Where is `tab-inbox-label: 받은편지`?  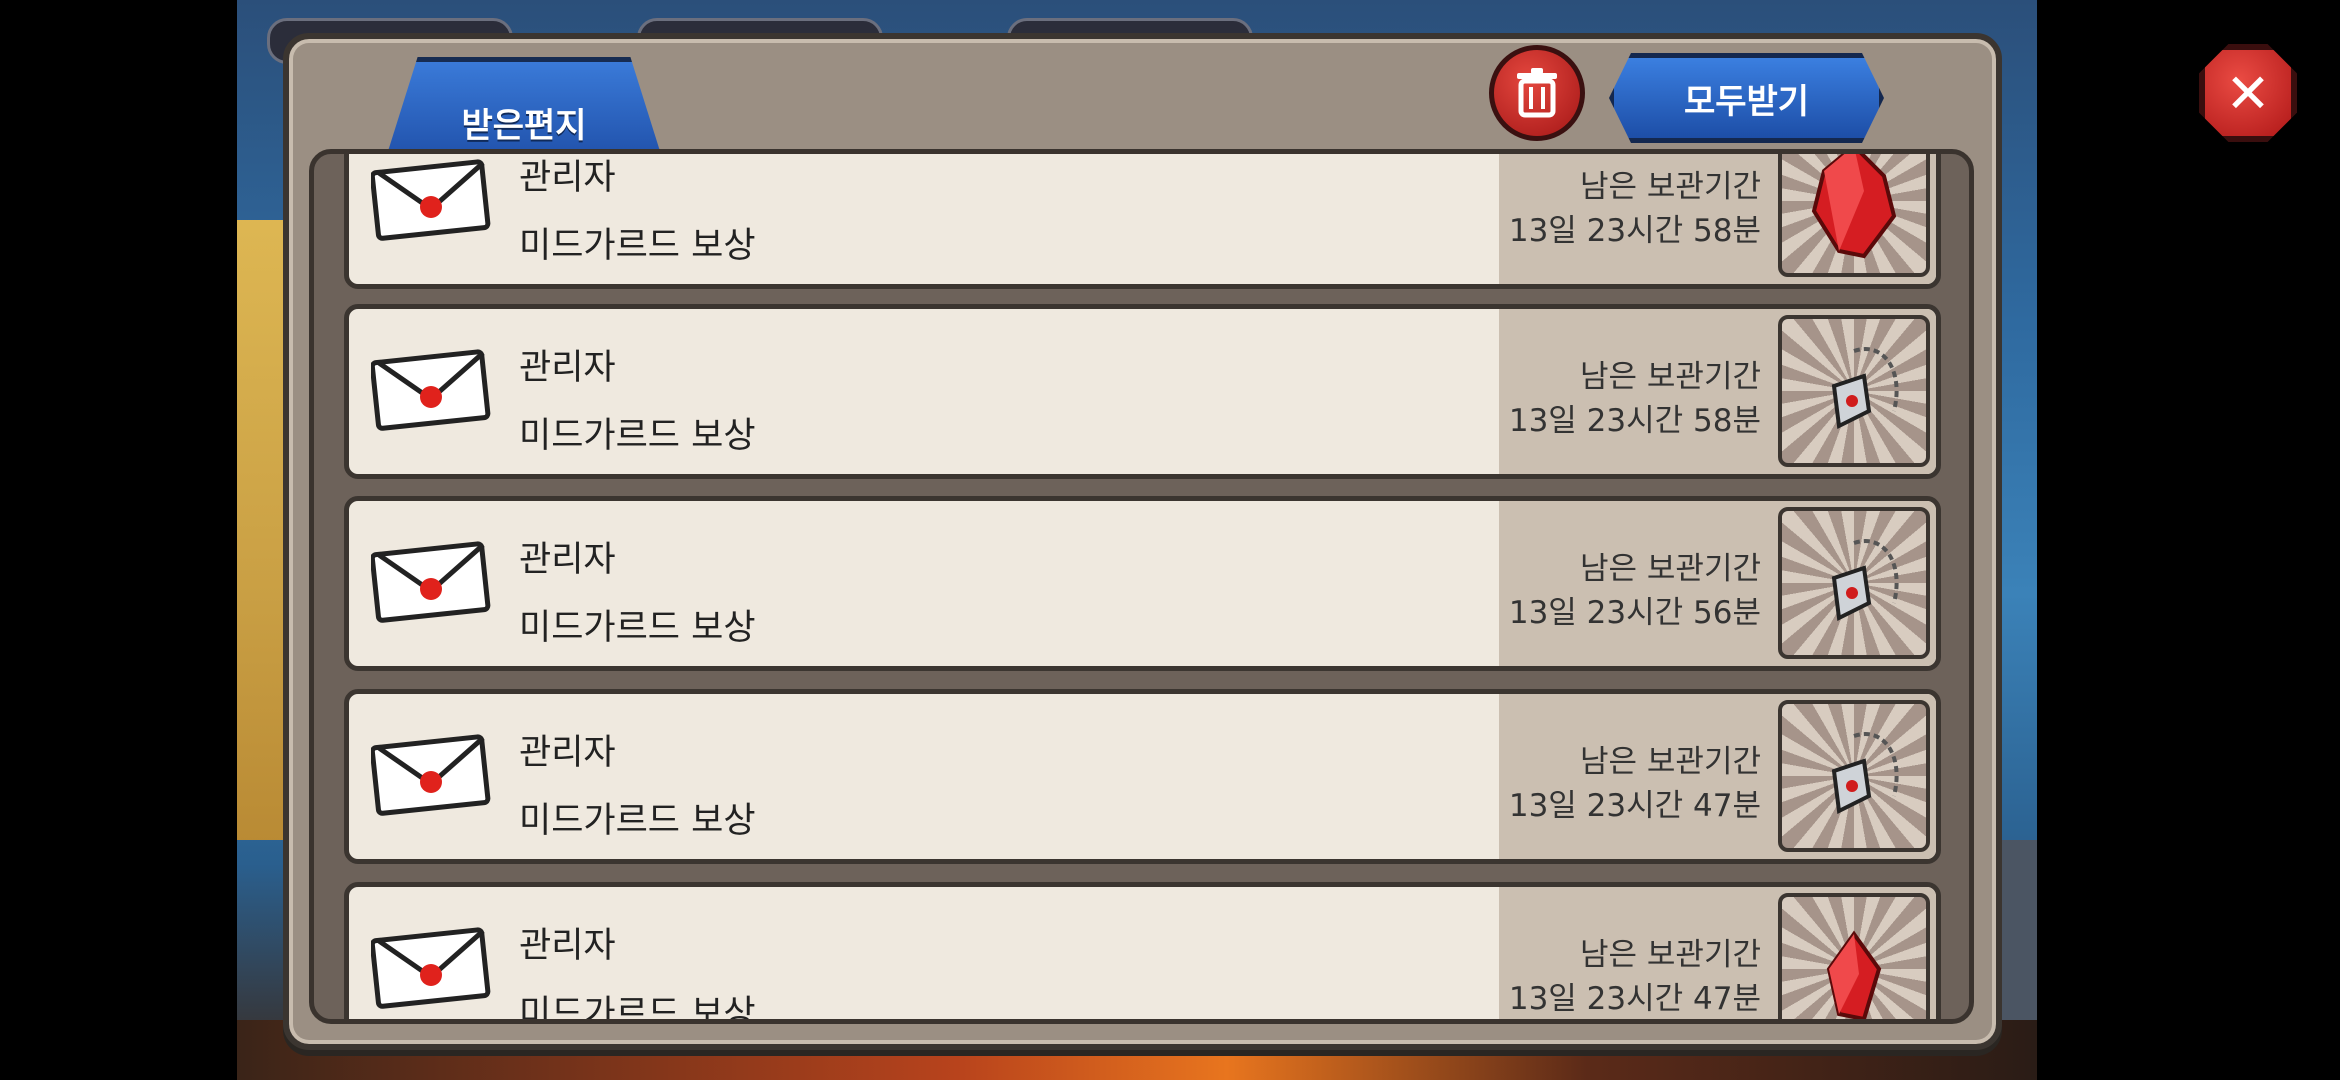 tab-inbox-label: 받은편지 is located at coordinates (524, 125).